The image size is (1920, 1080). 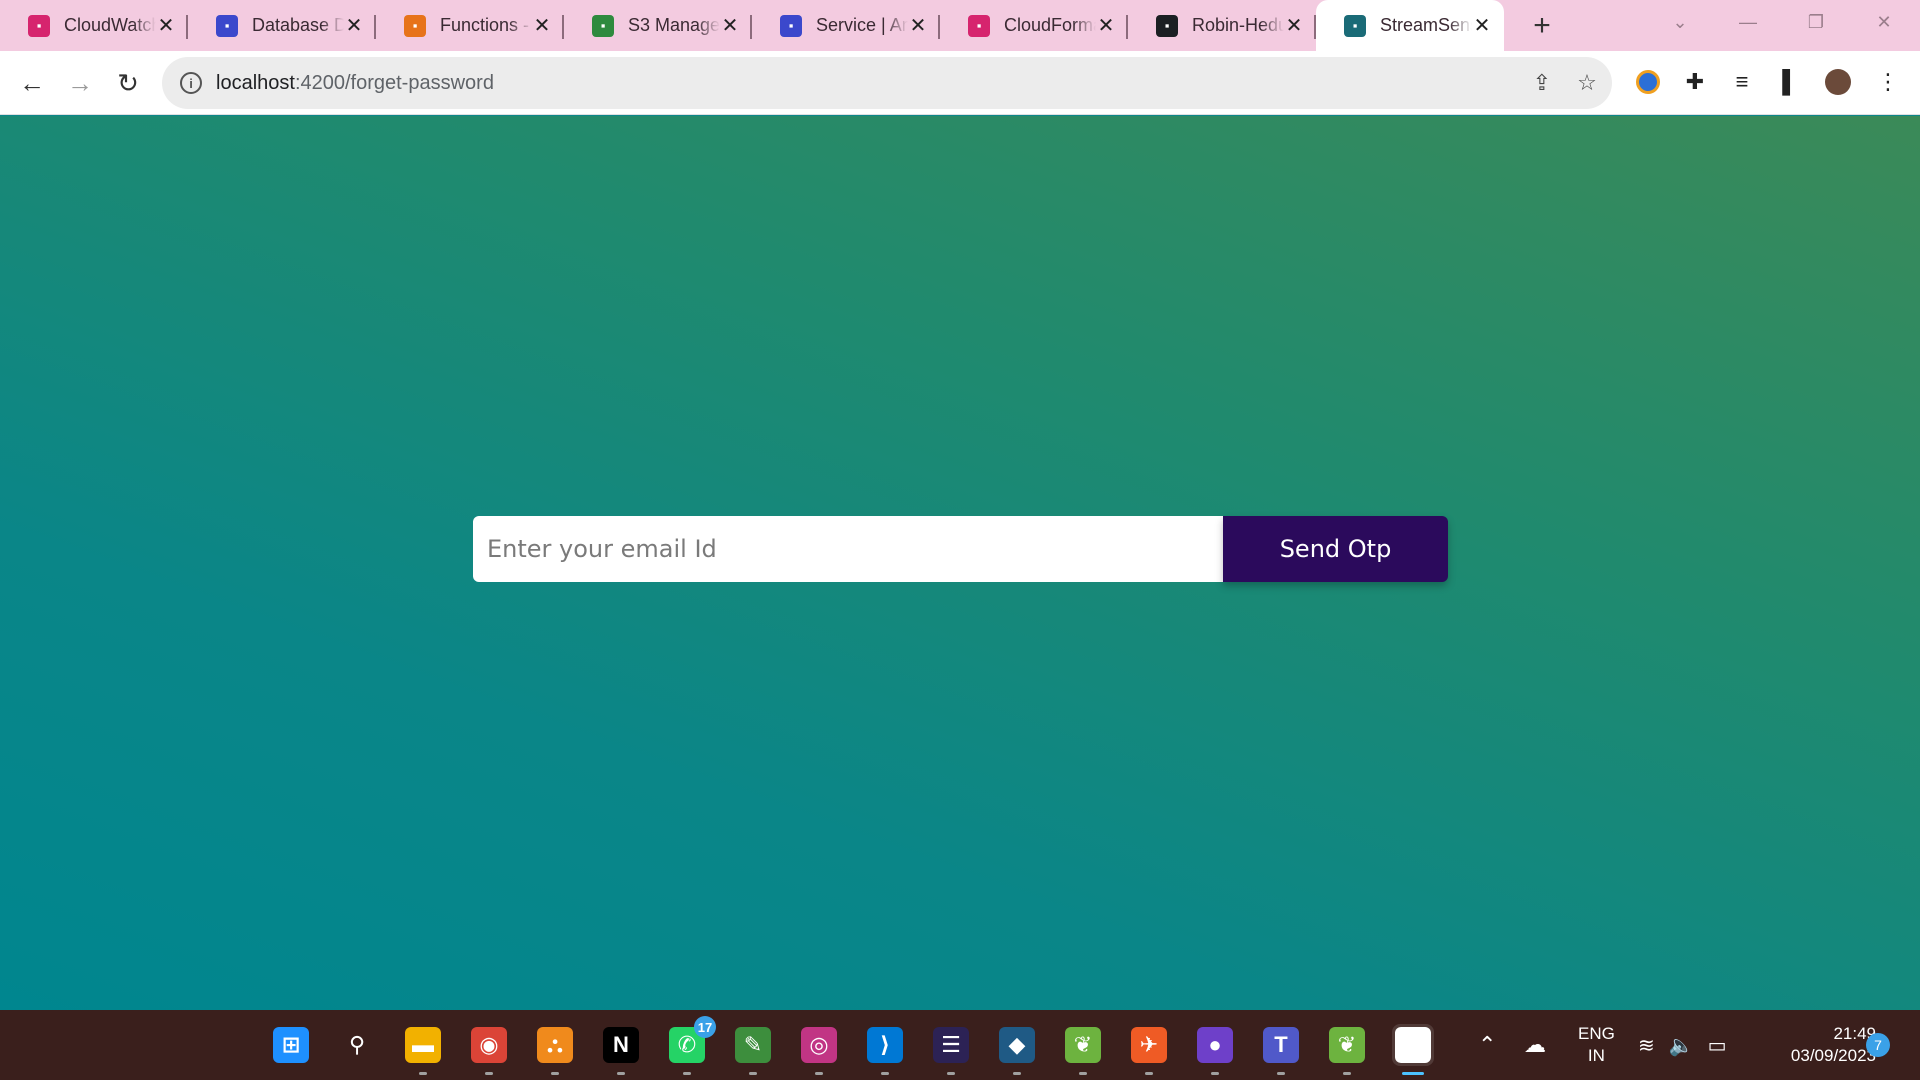 I want to click on email-input, so click(x=848, y=549).